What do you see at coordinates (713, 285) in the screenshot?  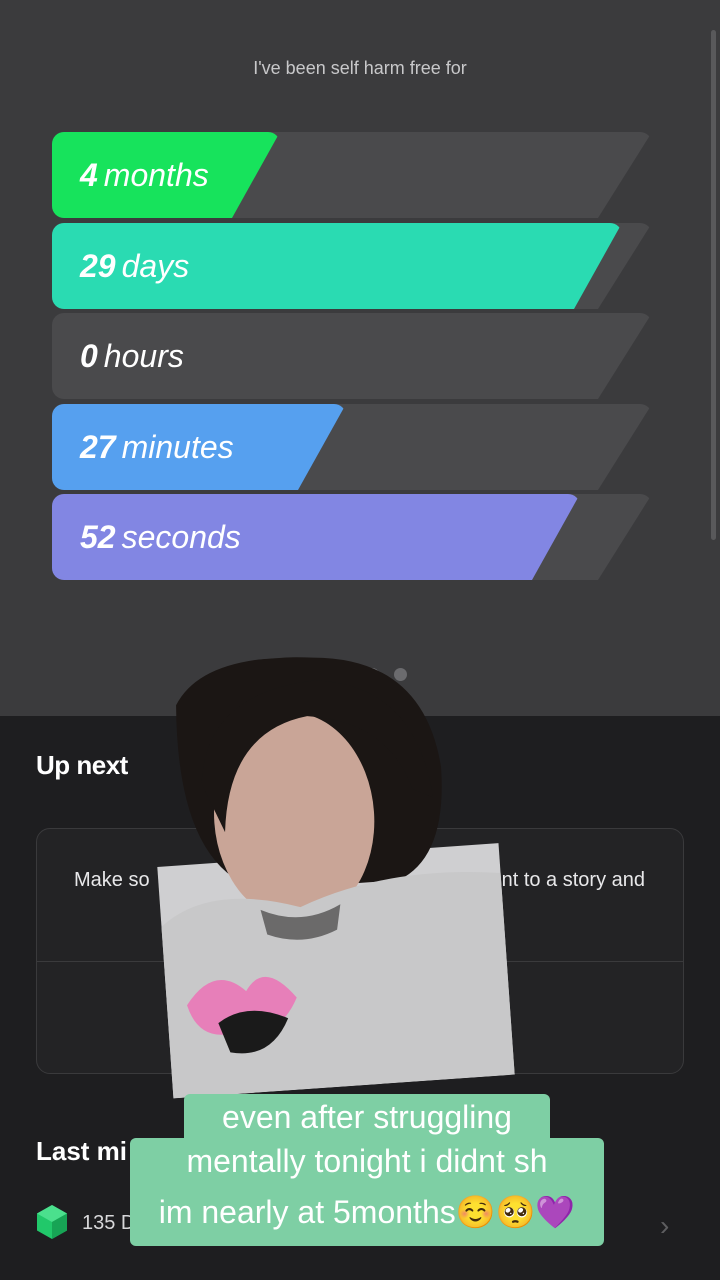 I see `scrollbar` at bounding box center [713, 285].